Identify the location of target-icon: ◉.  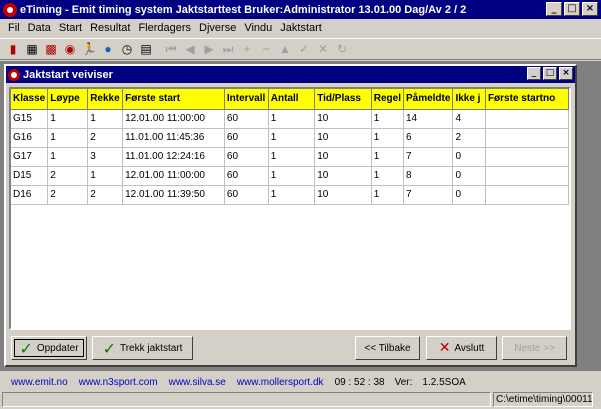
(70, 49).